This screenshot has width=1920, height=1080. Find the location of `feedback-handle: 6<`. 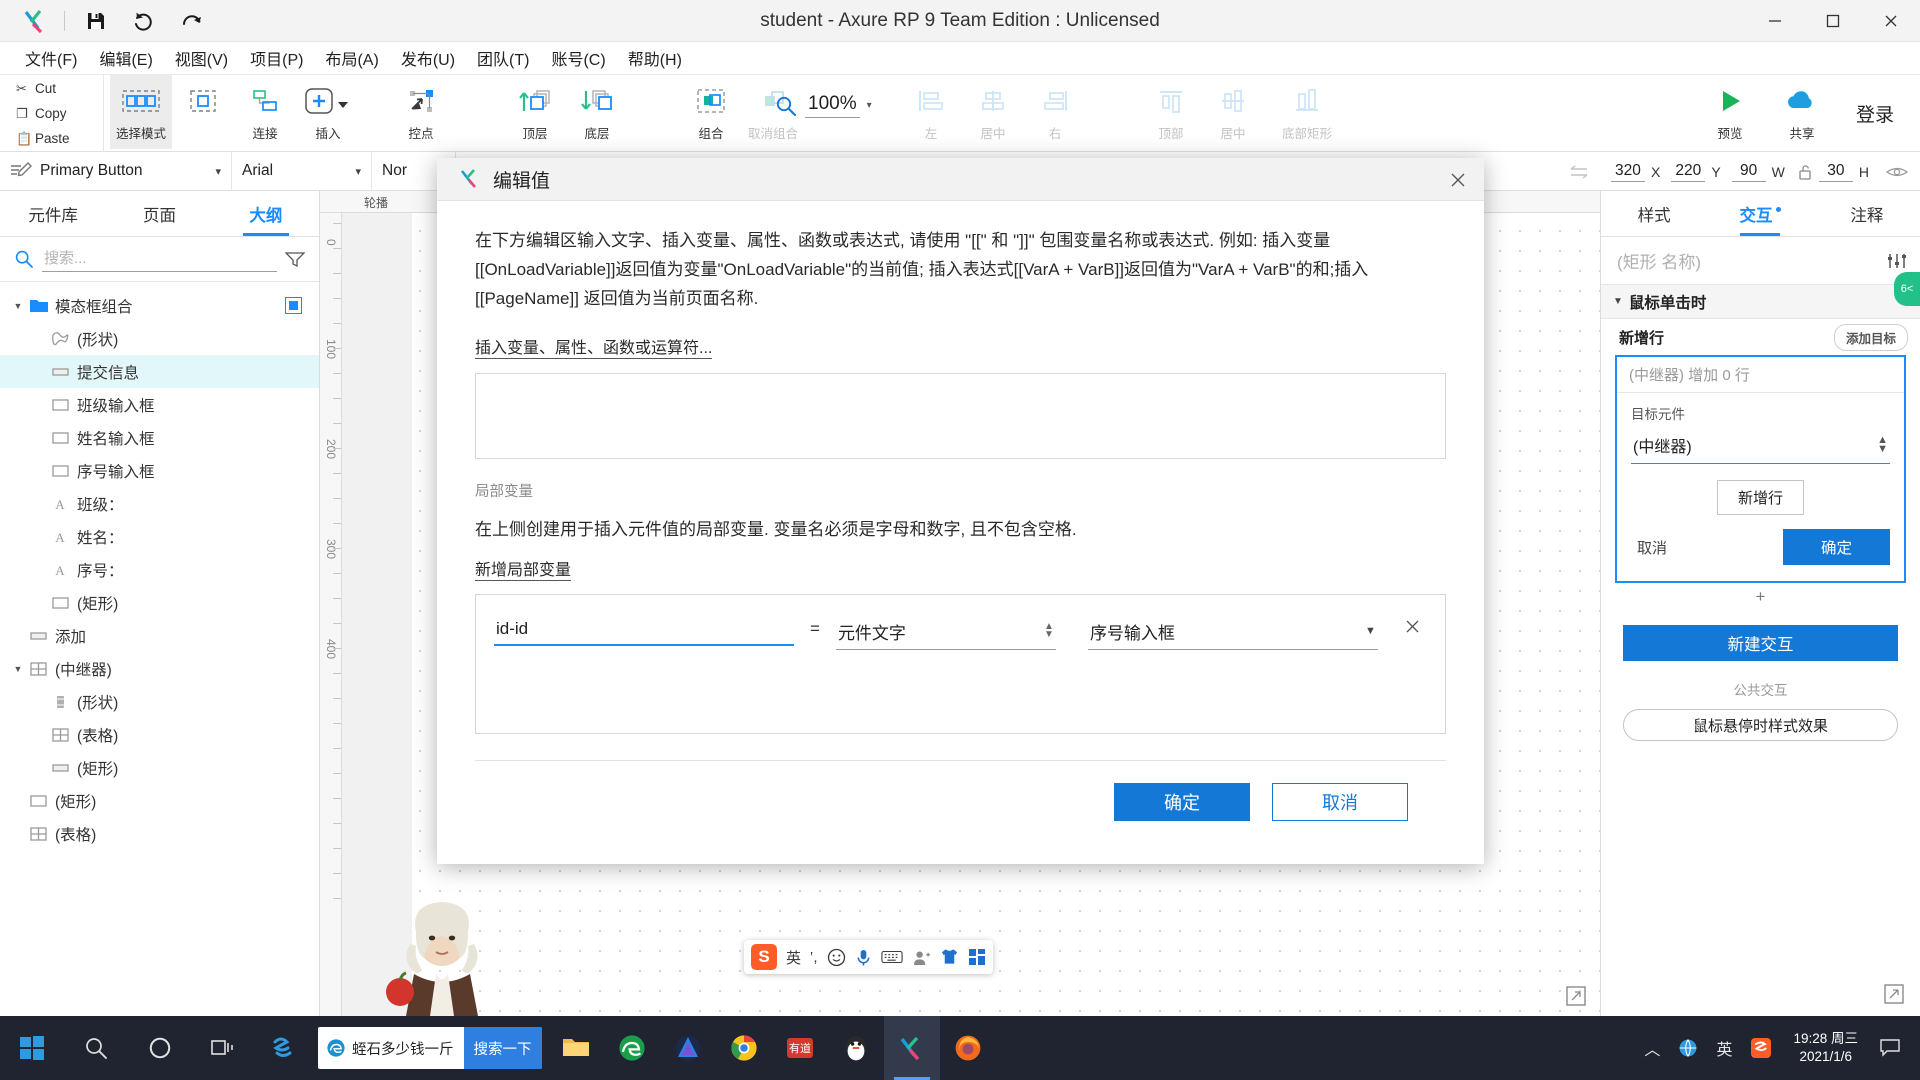

feedback-handle: 6< is located at coordinates (1907, 289).